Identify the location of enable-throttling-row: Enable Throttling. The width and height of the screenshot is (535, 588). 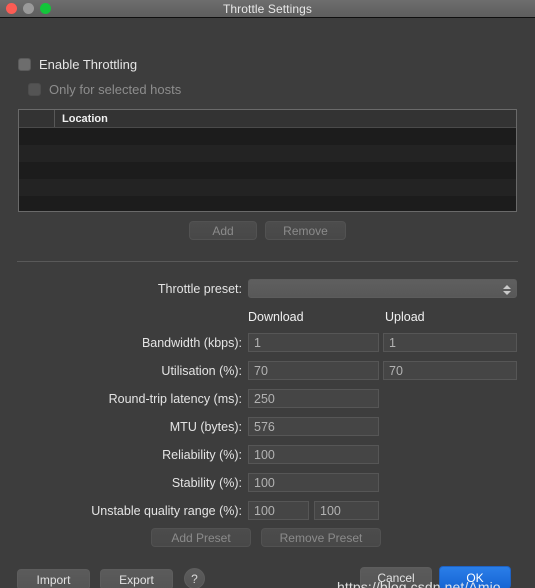
(77, 64).